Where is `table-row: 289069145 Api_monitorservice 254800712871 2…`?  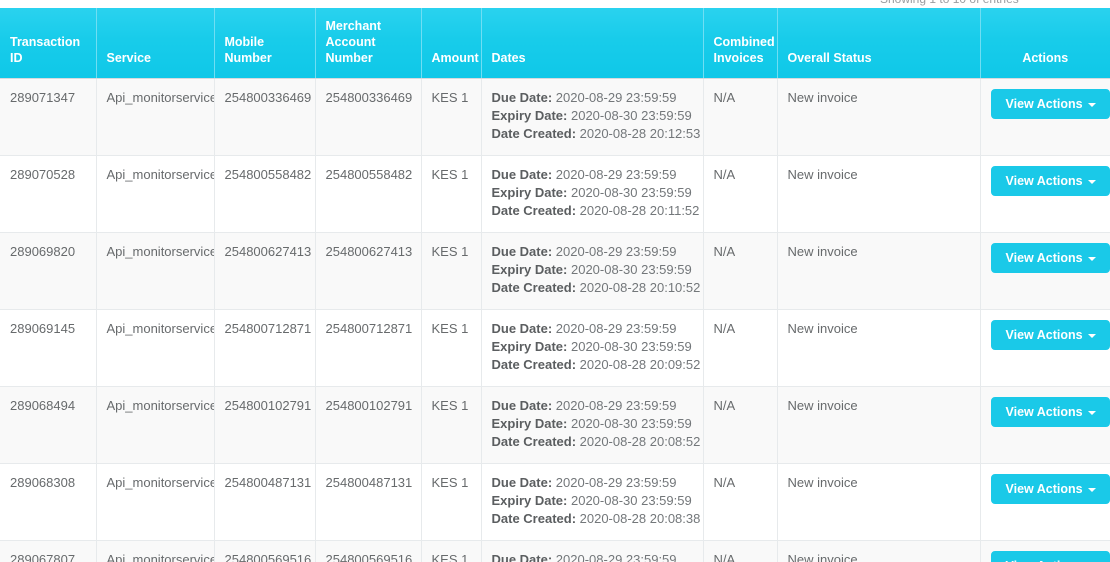
table-row: 289069145 Api_monitorservice 254800712871 2… is located at coordinates (555, 348).